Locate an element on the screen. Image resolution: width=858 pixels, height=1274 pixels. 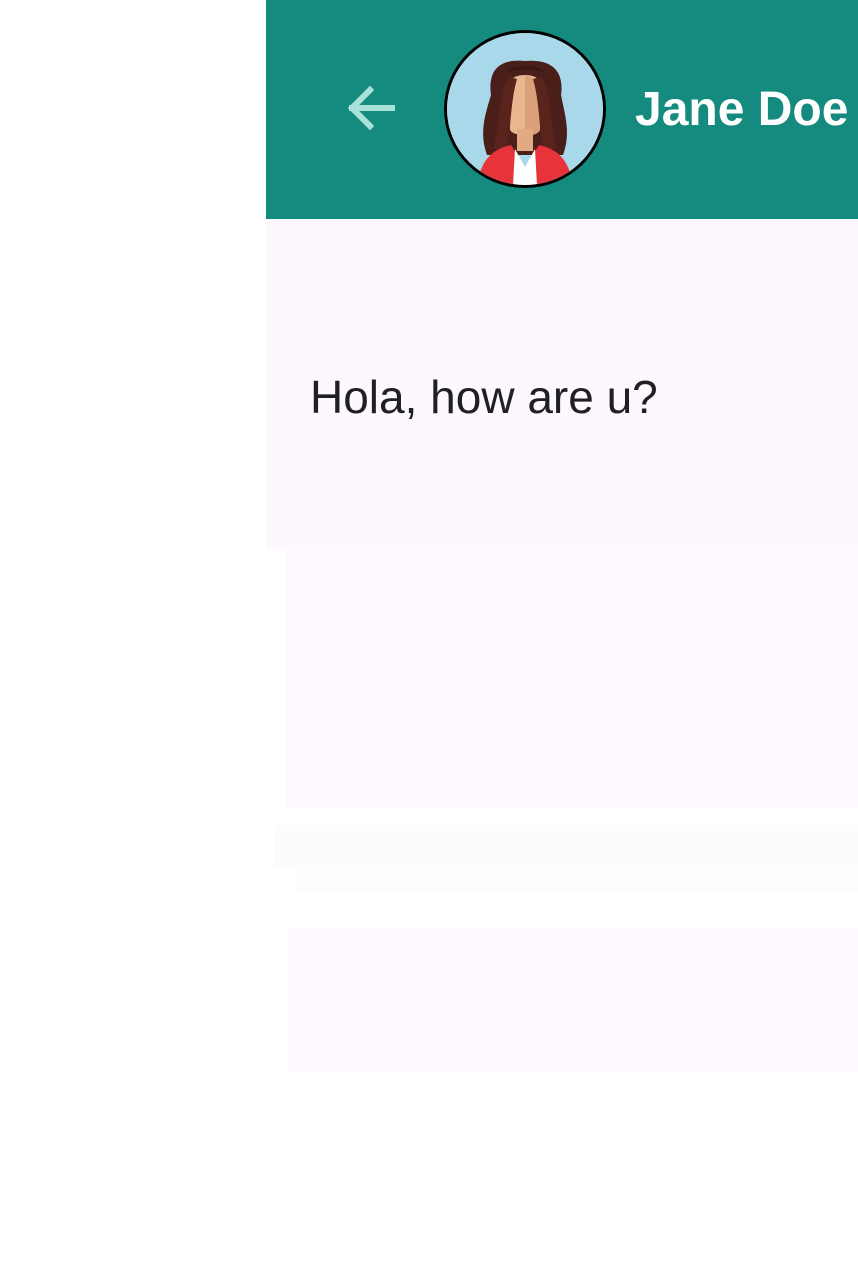
chat-header: Jane Doe is located at coordinates (562, 109).